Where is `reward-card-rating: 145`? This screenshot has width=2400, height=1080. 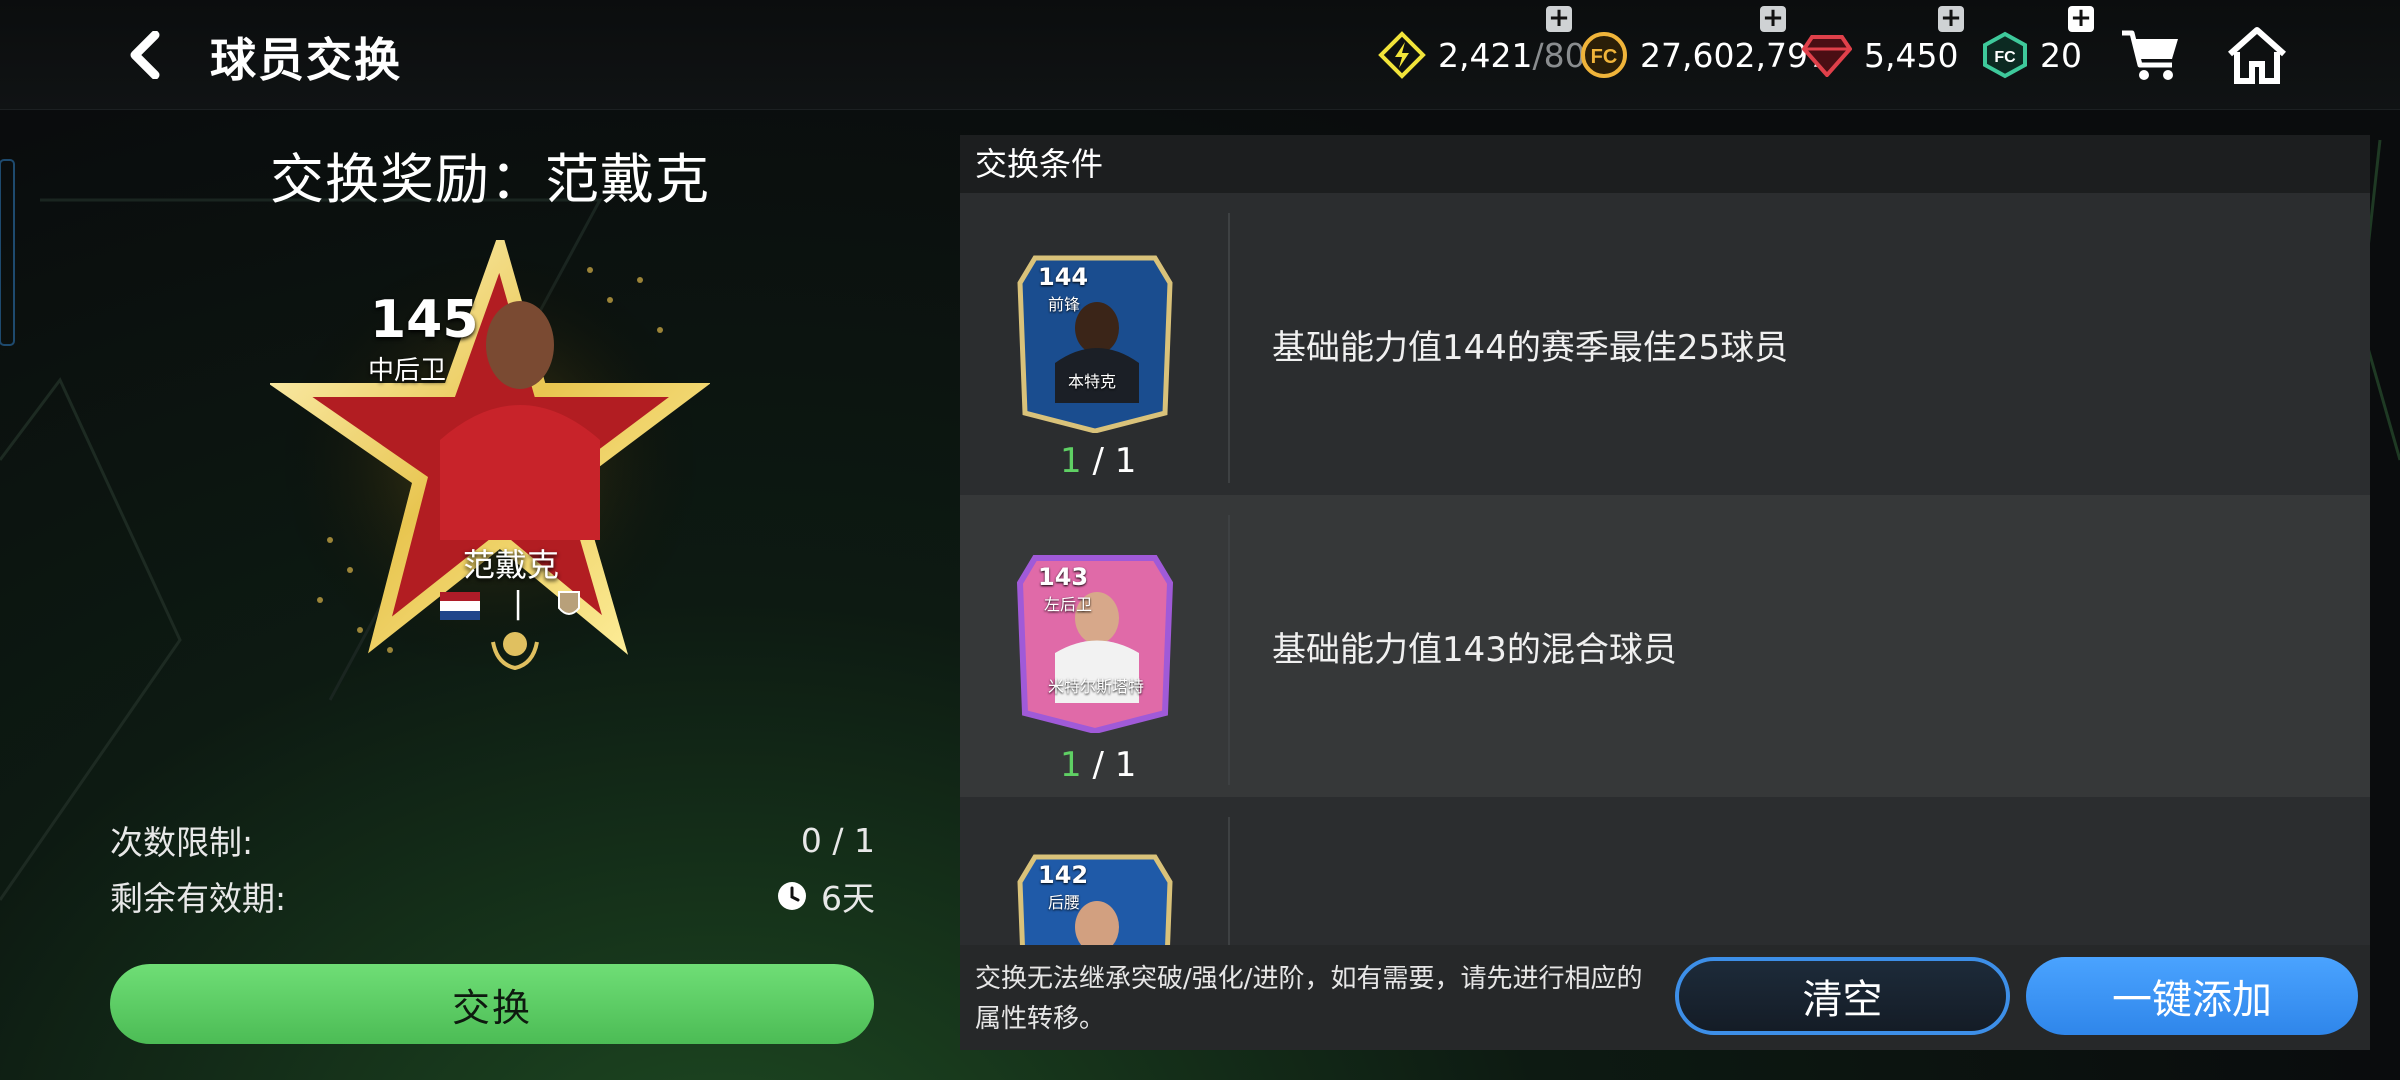 reward-card-rating: 145 is located at coordinates (424, 320).